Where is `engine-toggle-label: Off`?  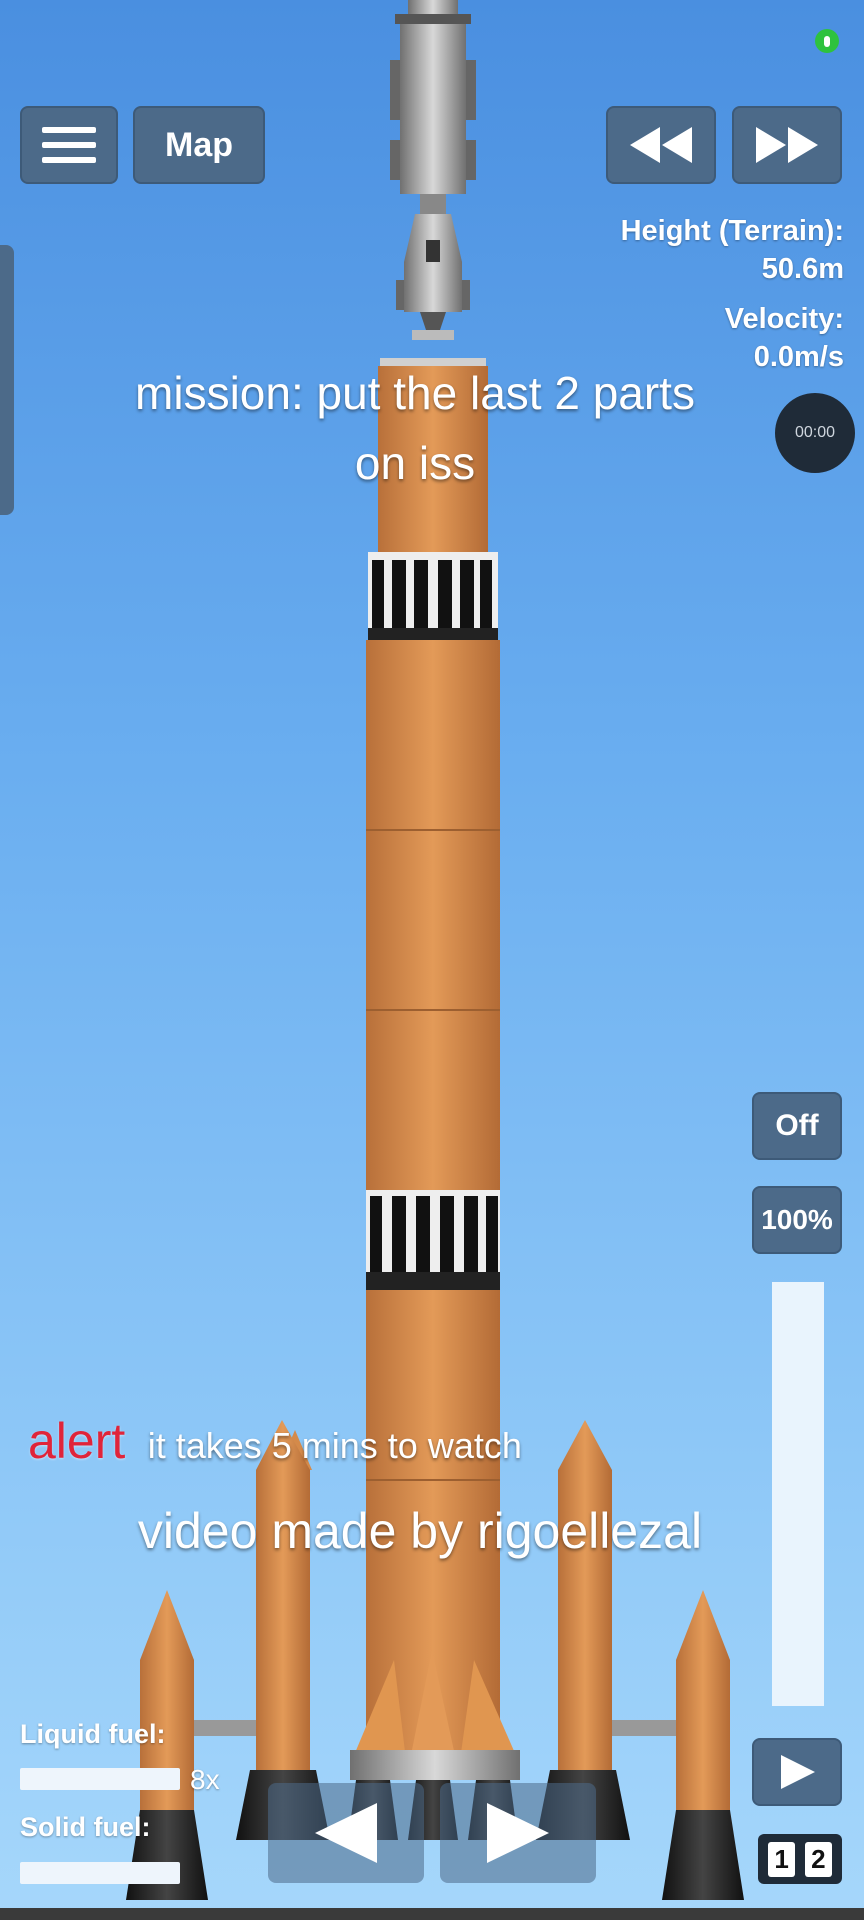
engine-toggle-label: Off is located at coordinates (797, 1125).